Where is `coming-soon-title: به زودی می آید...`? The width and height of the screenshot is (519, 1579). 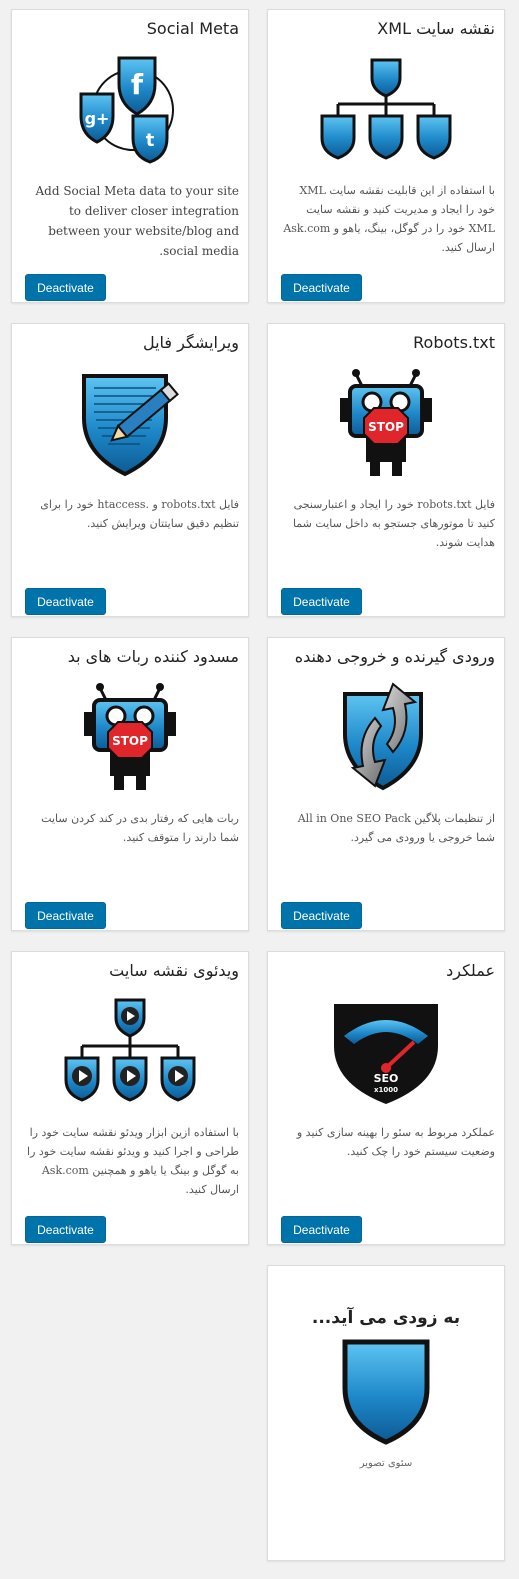 coming-soon-title: به زودی می آید... is located at coordinates (386, 1318).